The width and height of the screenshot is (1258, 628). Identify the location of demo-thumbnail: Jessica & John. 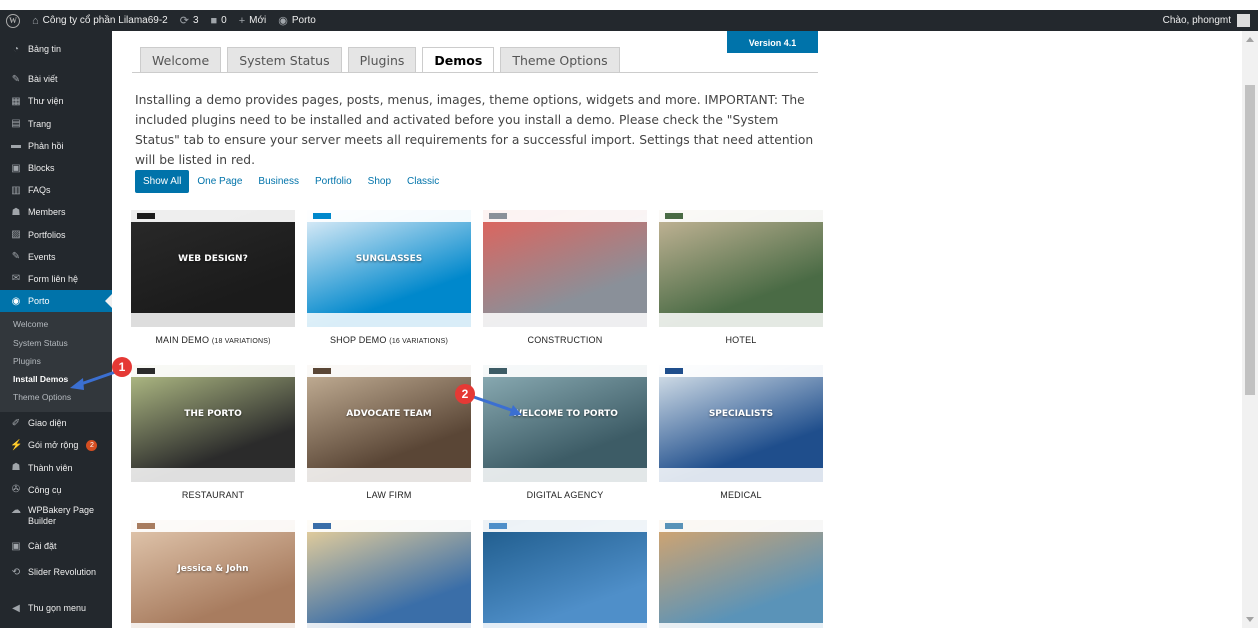
(213, 574).